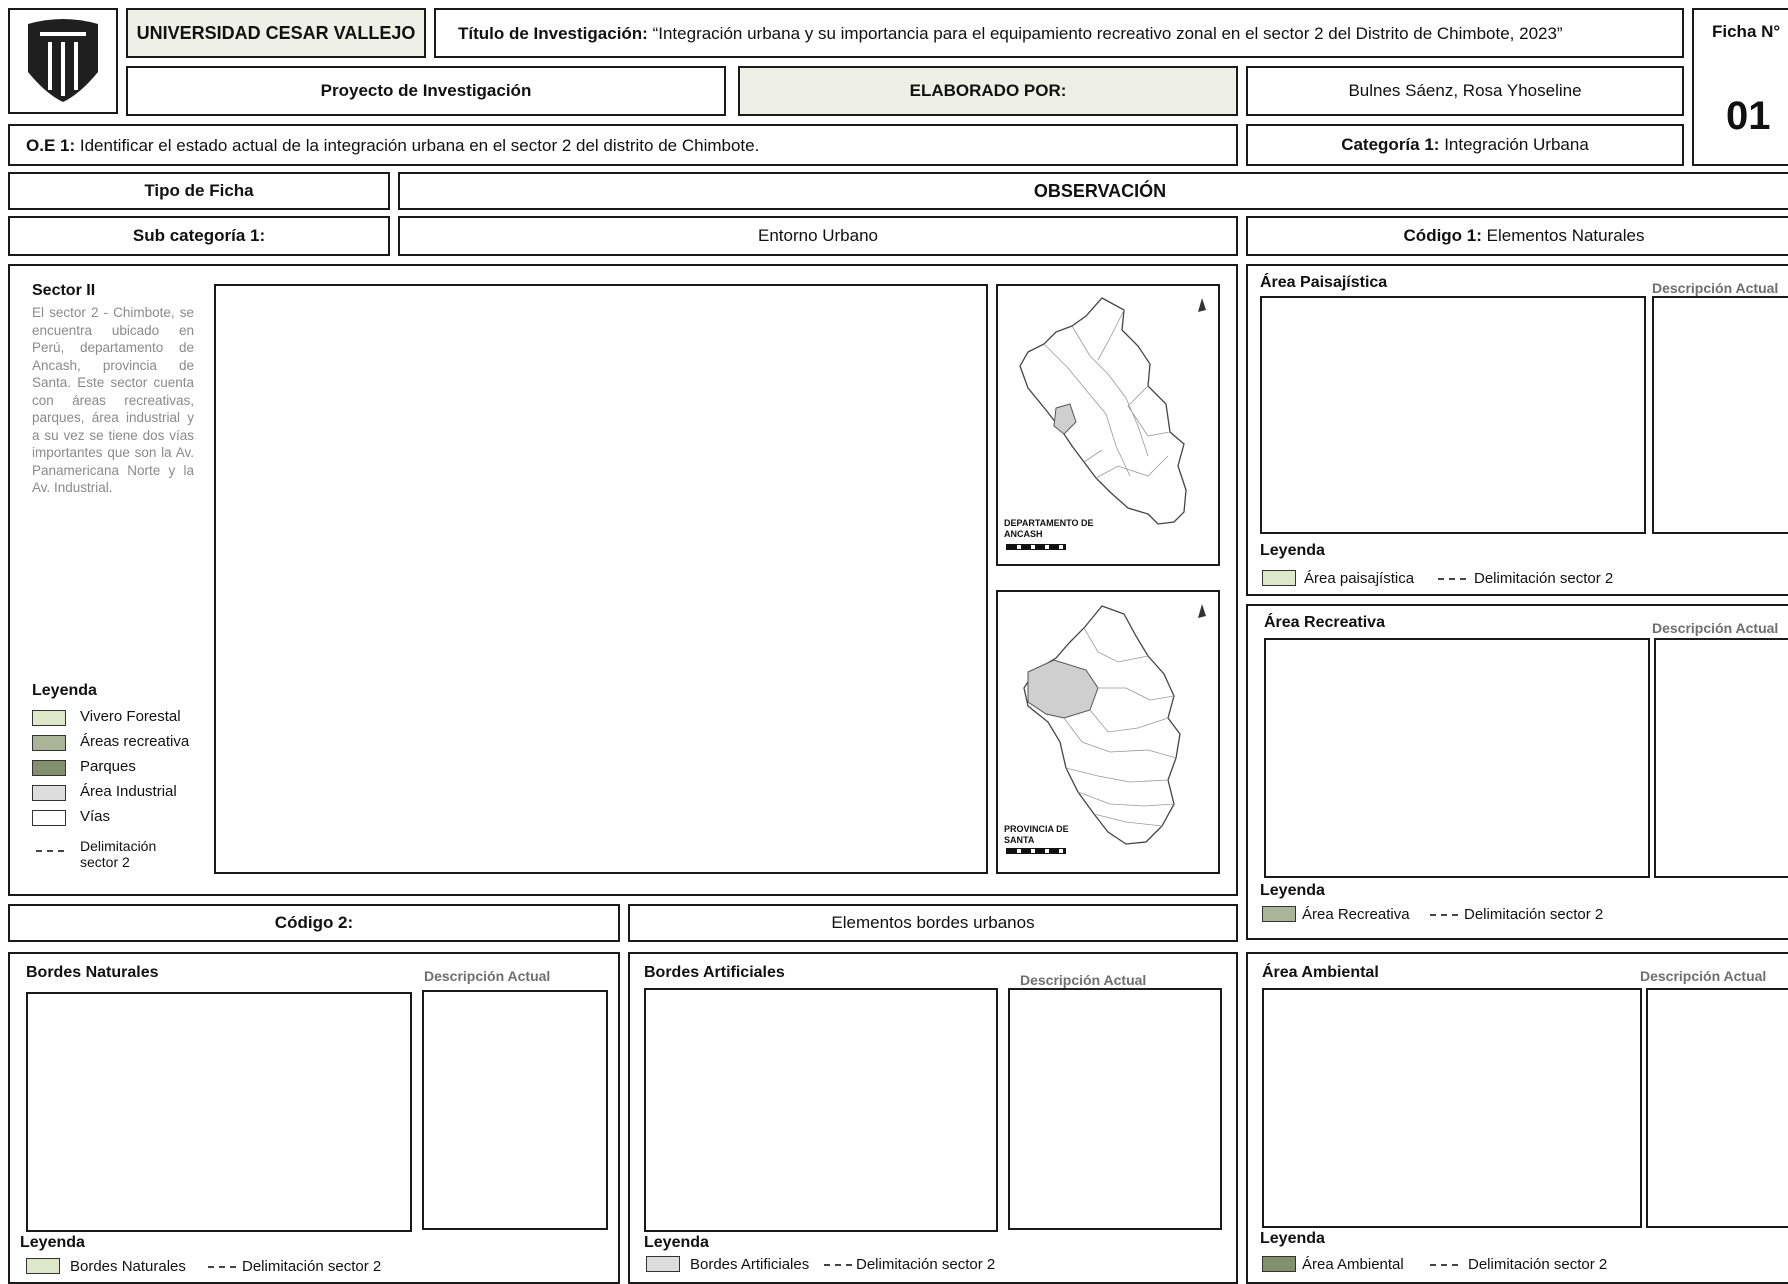 The width and height of the screenshot is (1788, 1284). I want to click on paisajistica-desc-header: Descripción Actual, so click(1715, 288).